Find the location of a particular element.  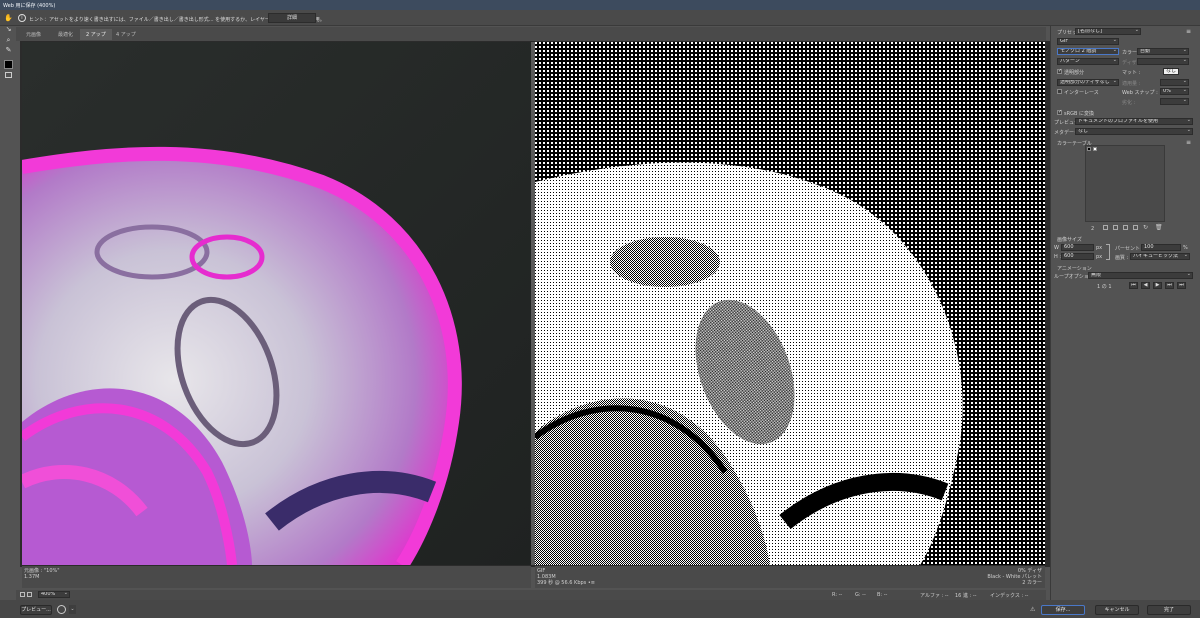

matte-label: マット : is located at coordinates (1131, 73).